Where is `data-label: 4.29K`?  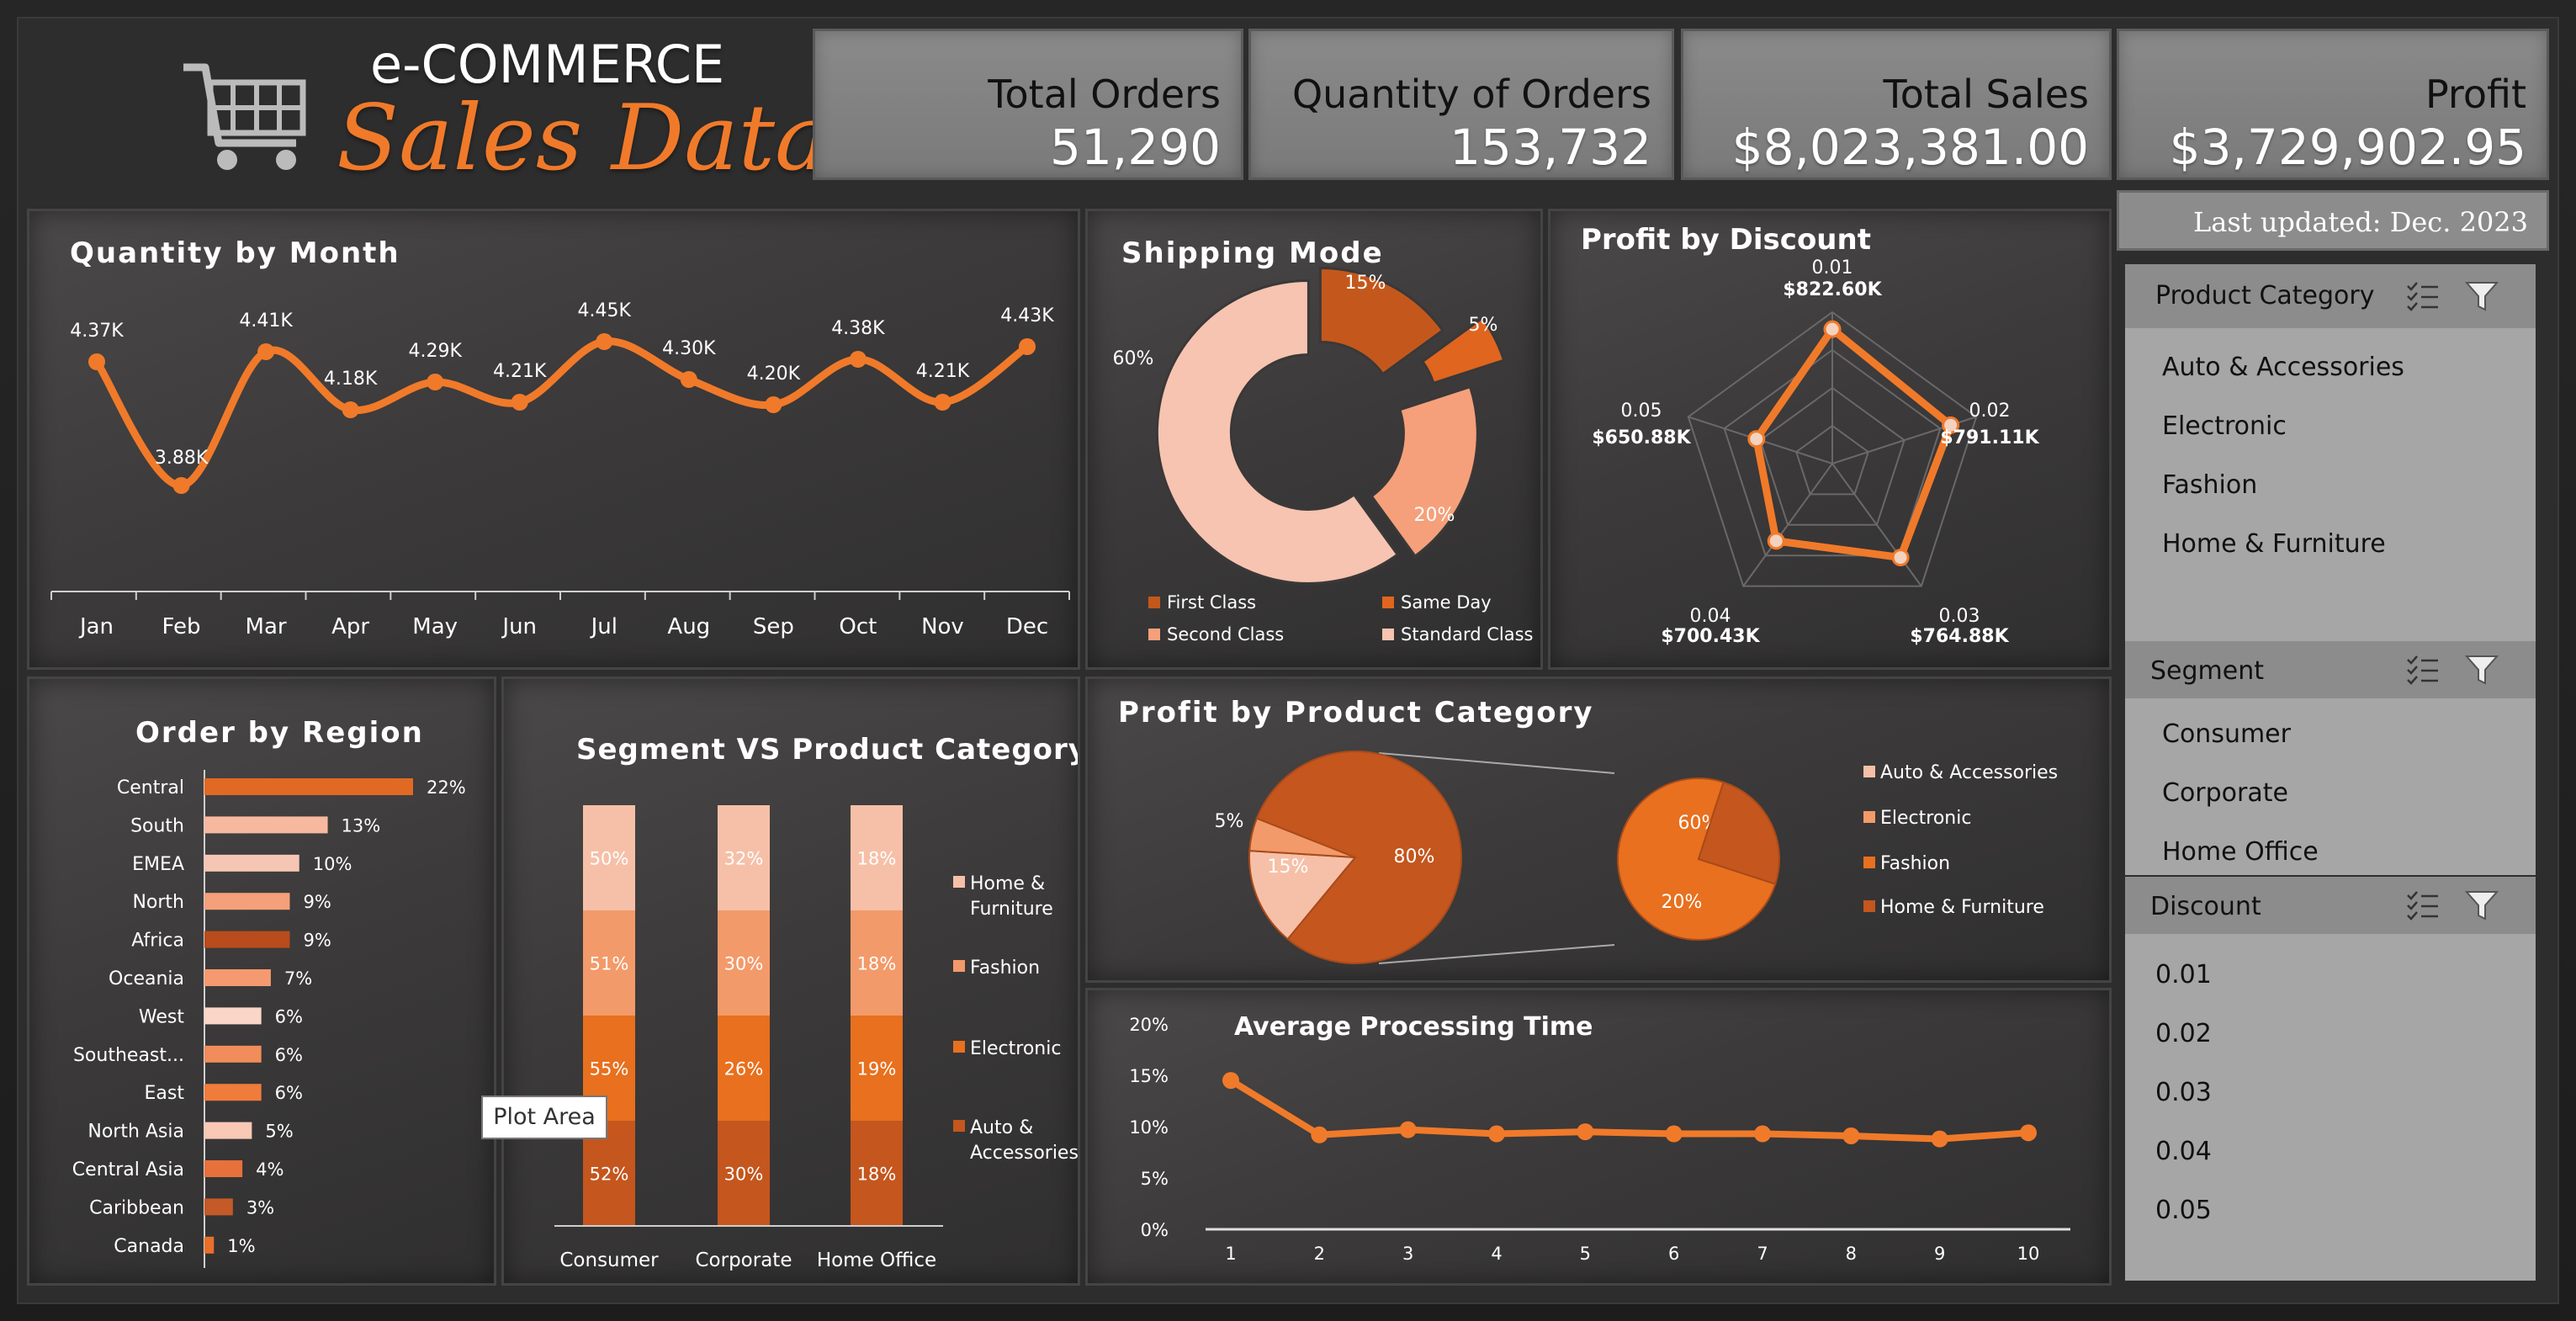
data-label: 4.29K is located at coordinates (435, 352).